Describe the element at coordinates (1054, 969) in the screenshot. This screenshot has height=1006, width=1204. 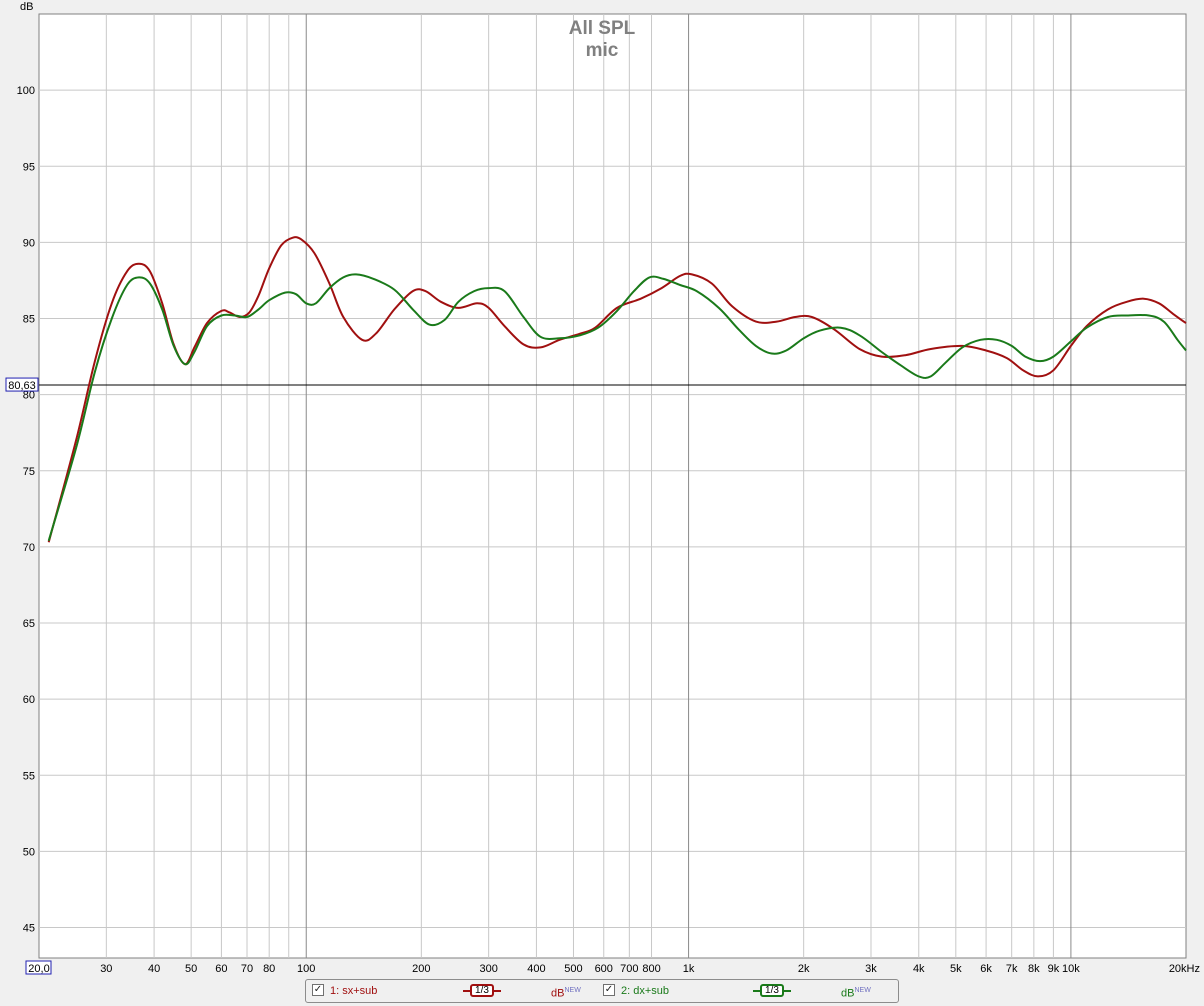
I see `x-tick-label: 9k` at that location.